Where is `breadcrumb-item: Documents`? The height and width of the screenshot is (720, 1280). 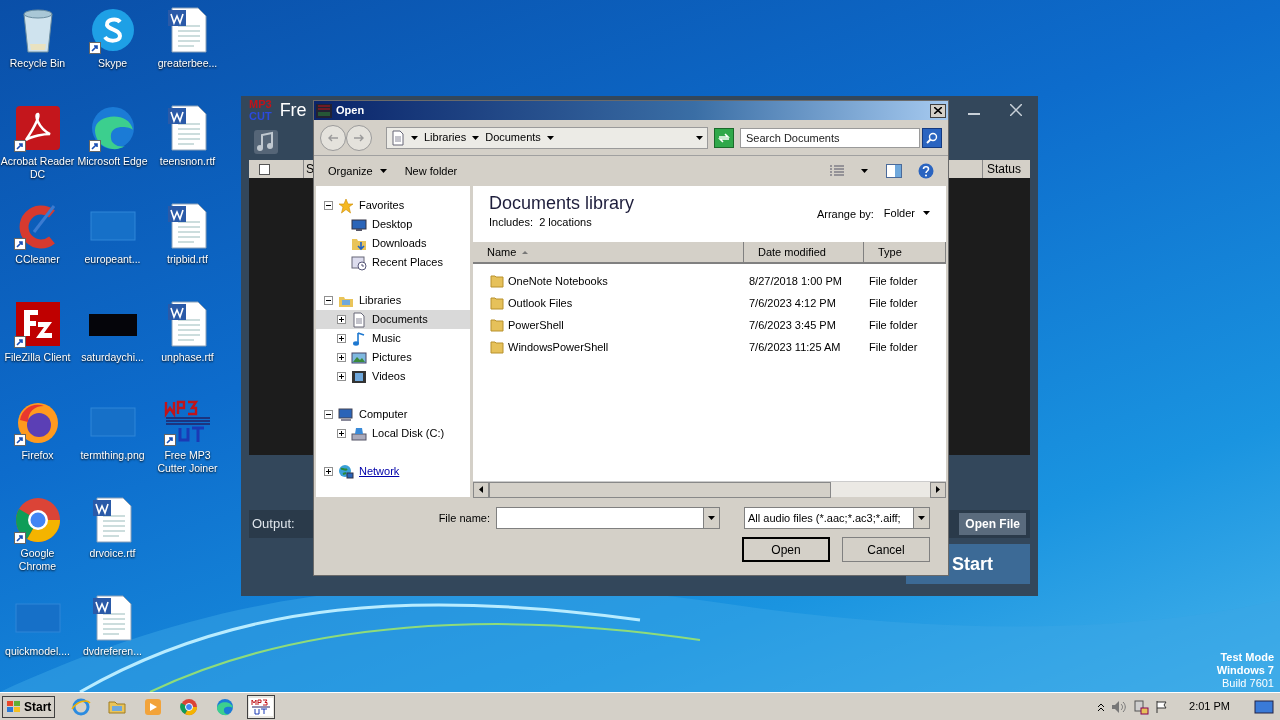 breadcrumb-item: Documents is located at coordinates (513, 137).